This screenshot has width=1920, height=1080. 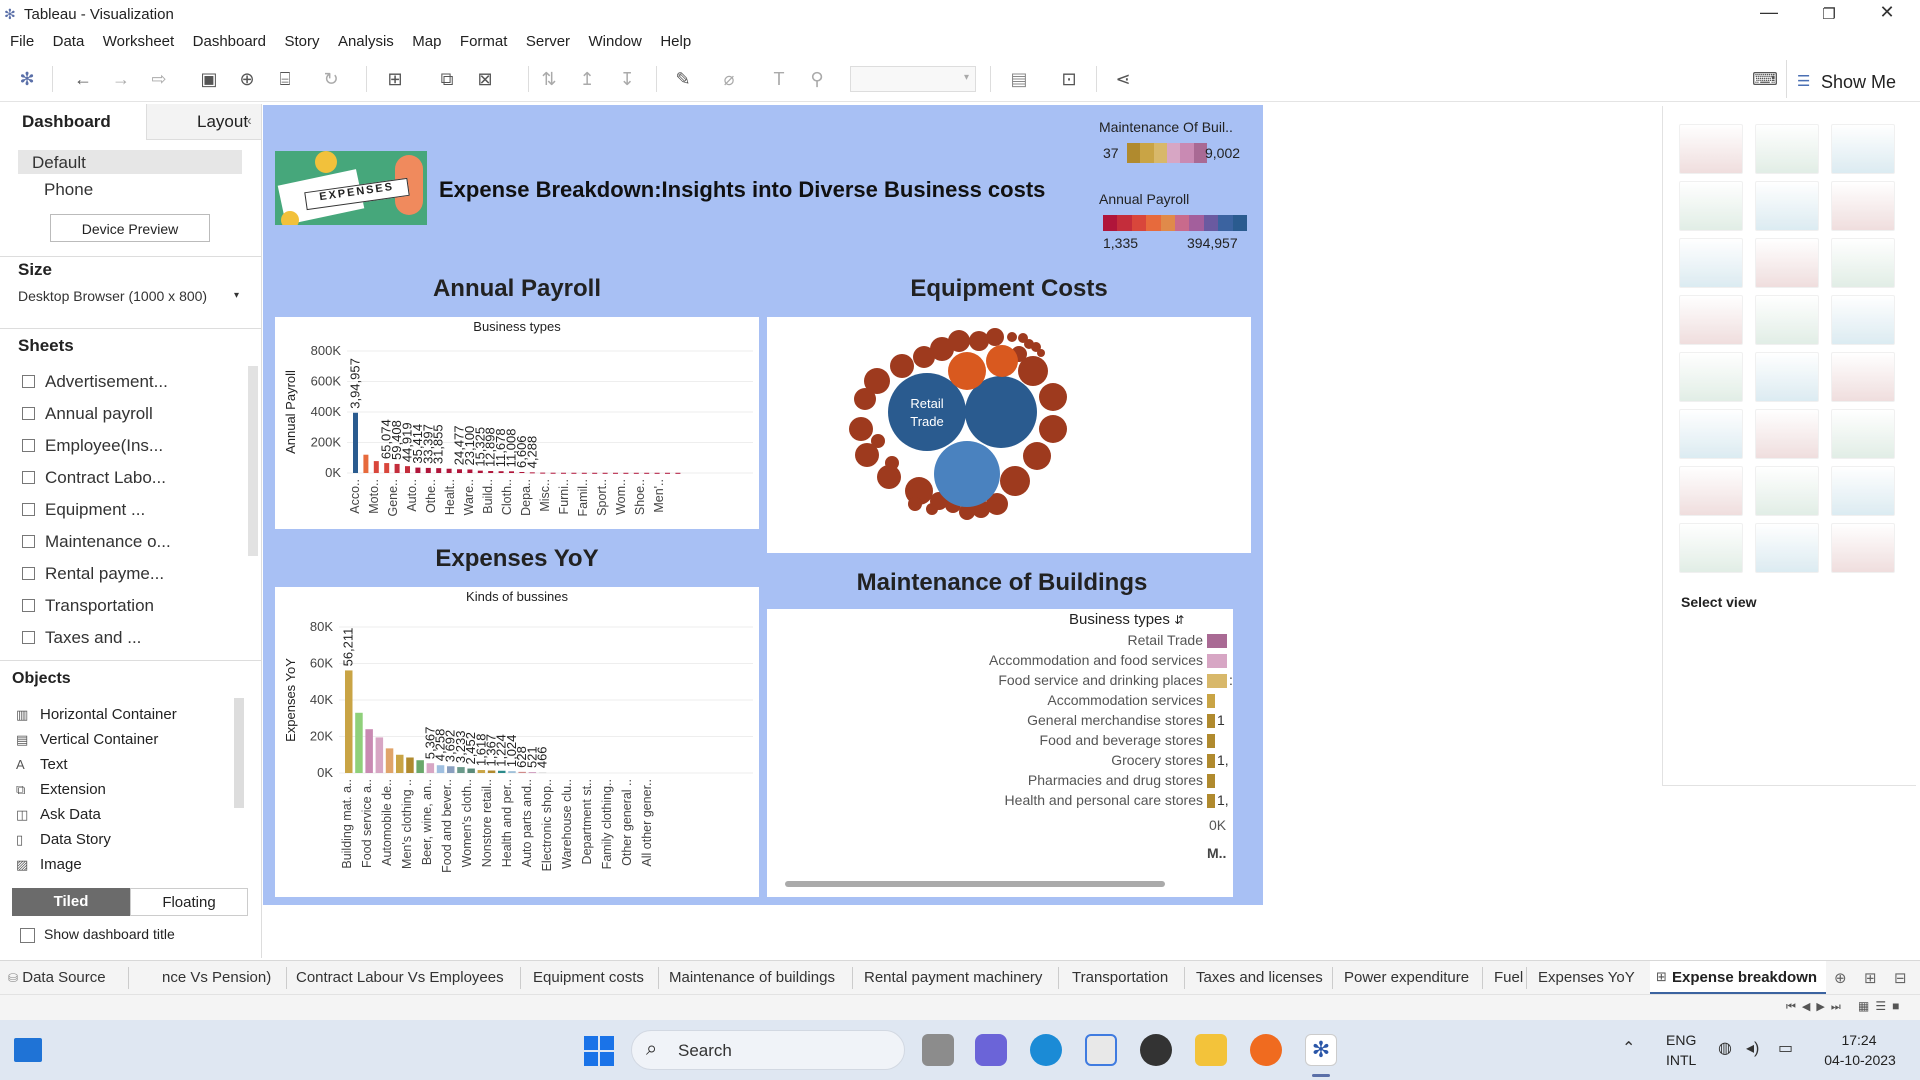 What do you see at coordinates (1123, 79) in the screenshot?
I see `share-icon: ⋖` at bounding box center [1123, 79].